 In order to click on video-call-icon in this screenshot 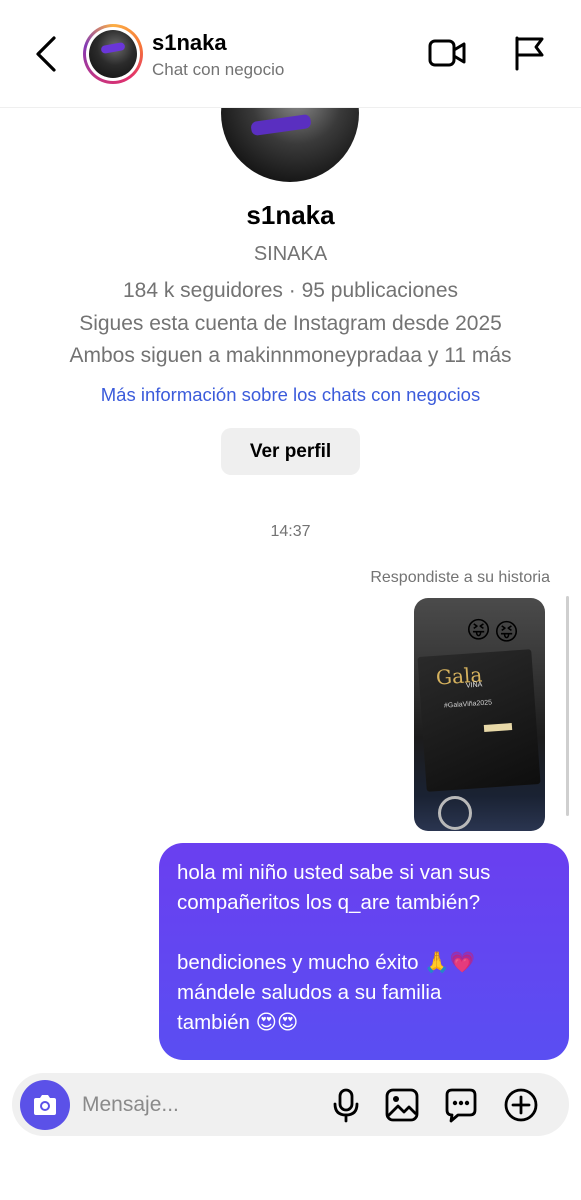, I will do `click(447, 53)`.